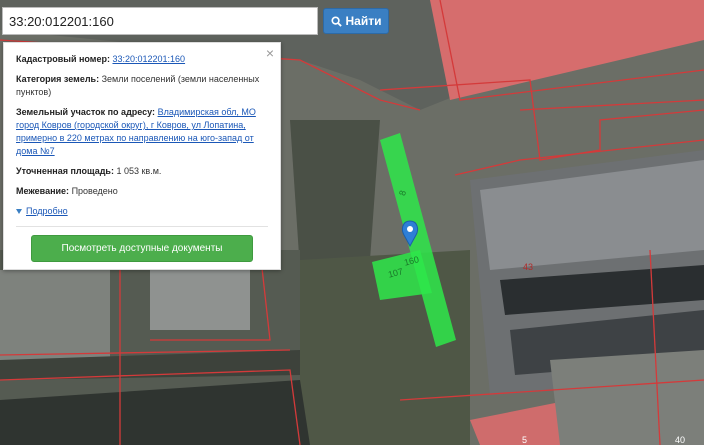 Image resolution: width=704 pixels, height=445 pixels. Describe the element at coordinates (142, 248) in the screenshot. I see `view-documents-button: Посмотреть доступные документы` at that location.